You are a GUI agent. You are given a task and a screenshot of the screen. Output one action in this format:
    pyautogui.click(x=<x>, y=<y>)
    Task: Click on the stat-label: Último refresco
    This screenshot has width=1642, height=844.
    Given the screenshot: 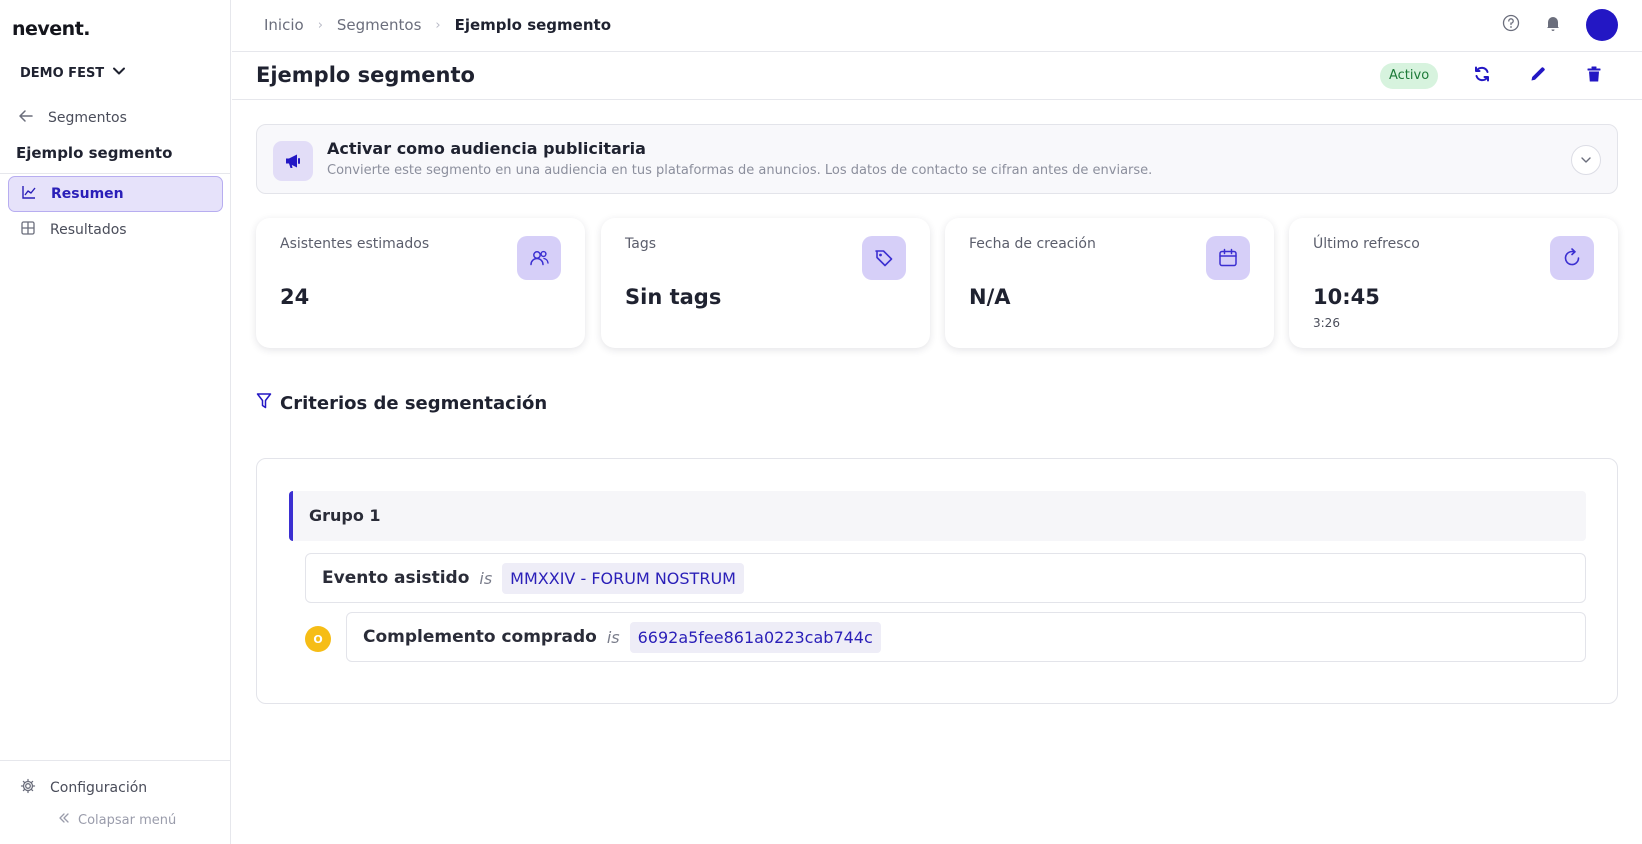 What is the action you would take?
    pyautogui.click(x=1366, y=244)
    